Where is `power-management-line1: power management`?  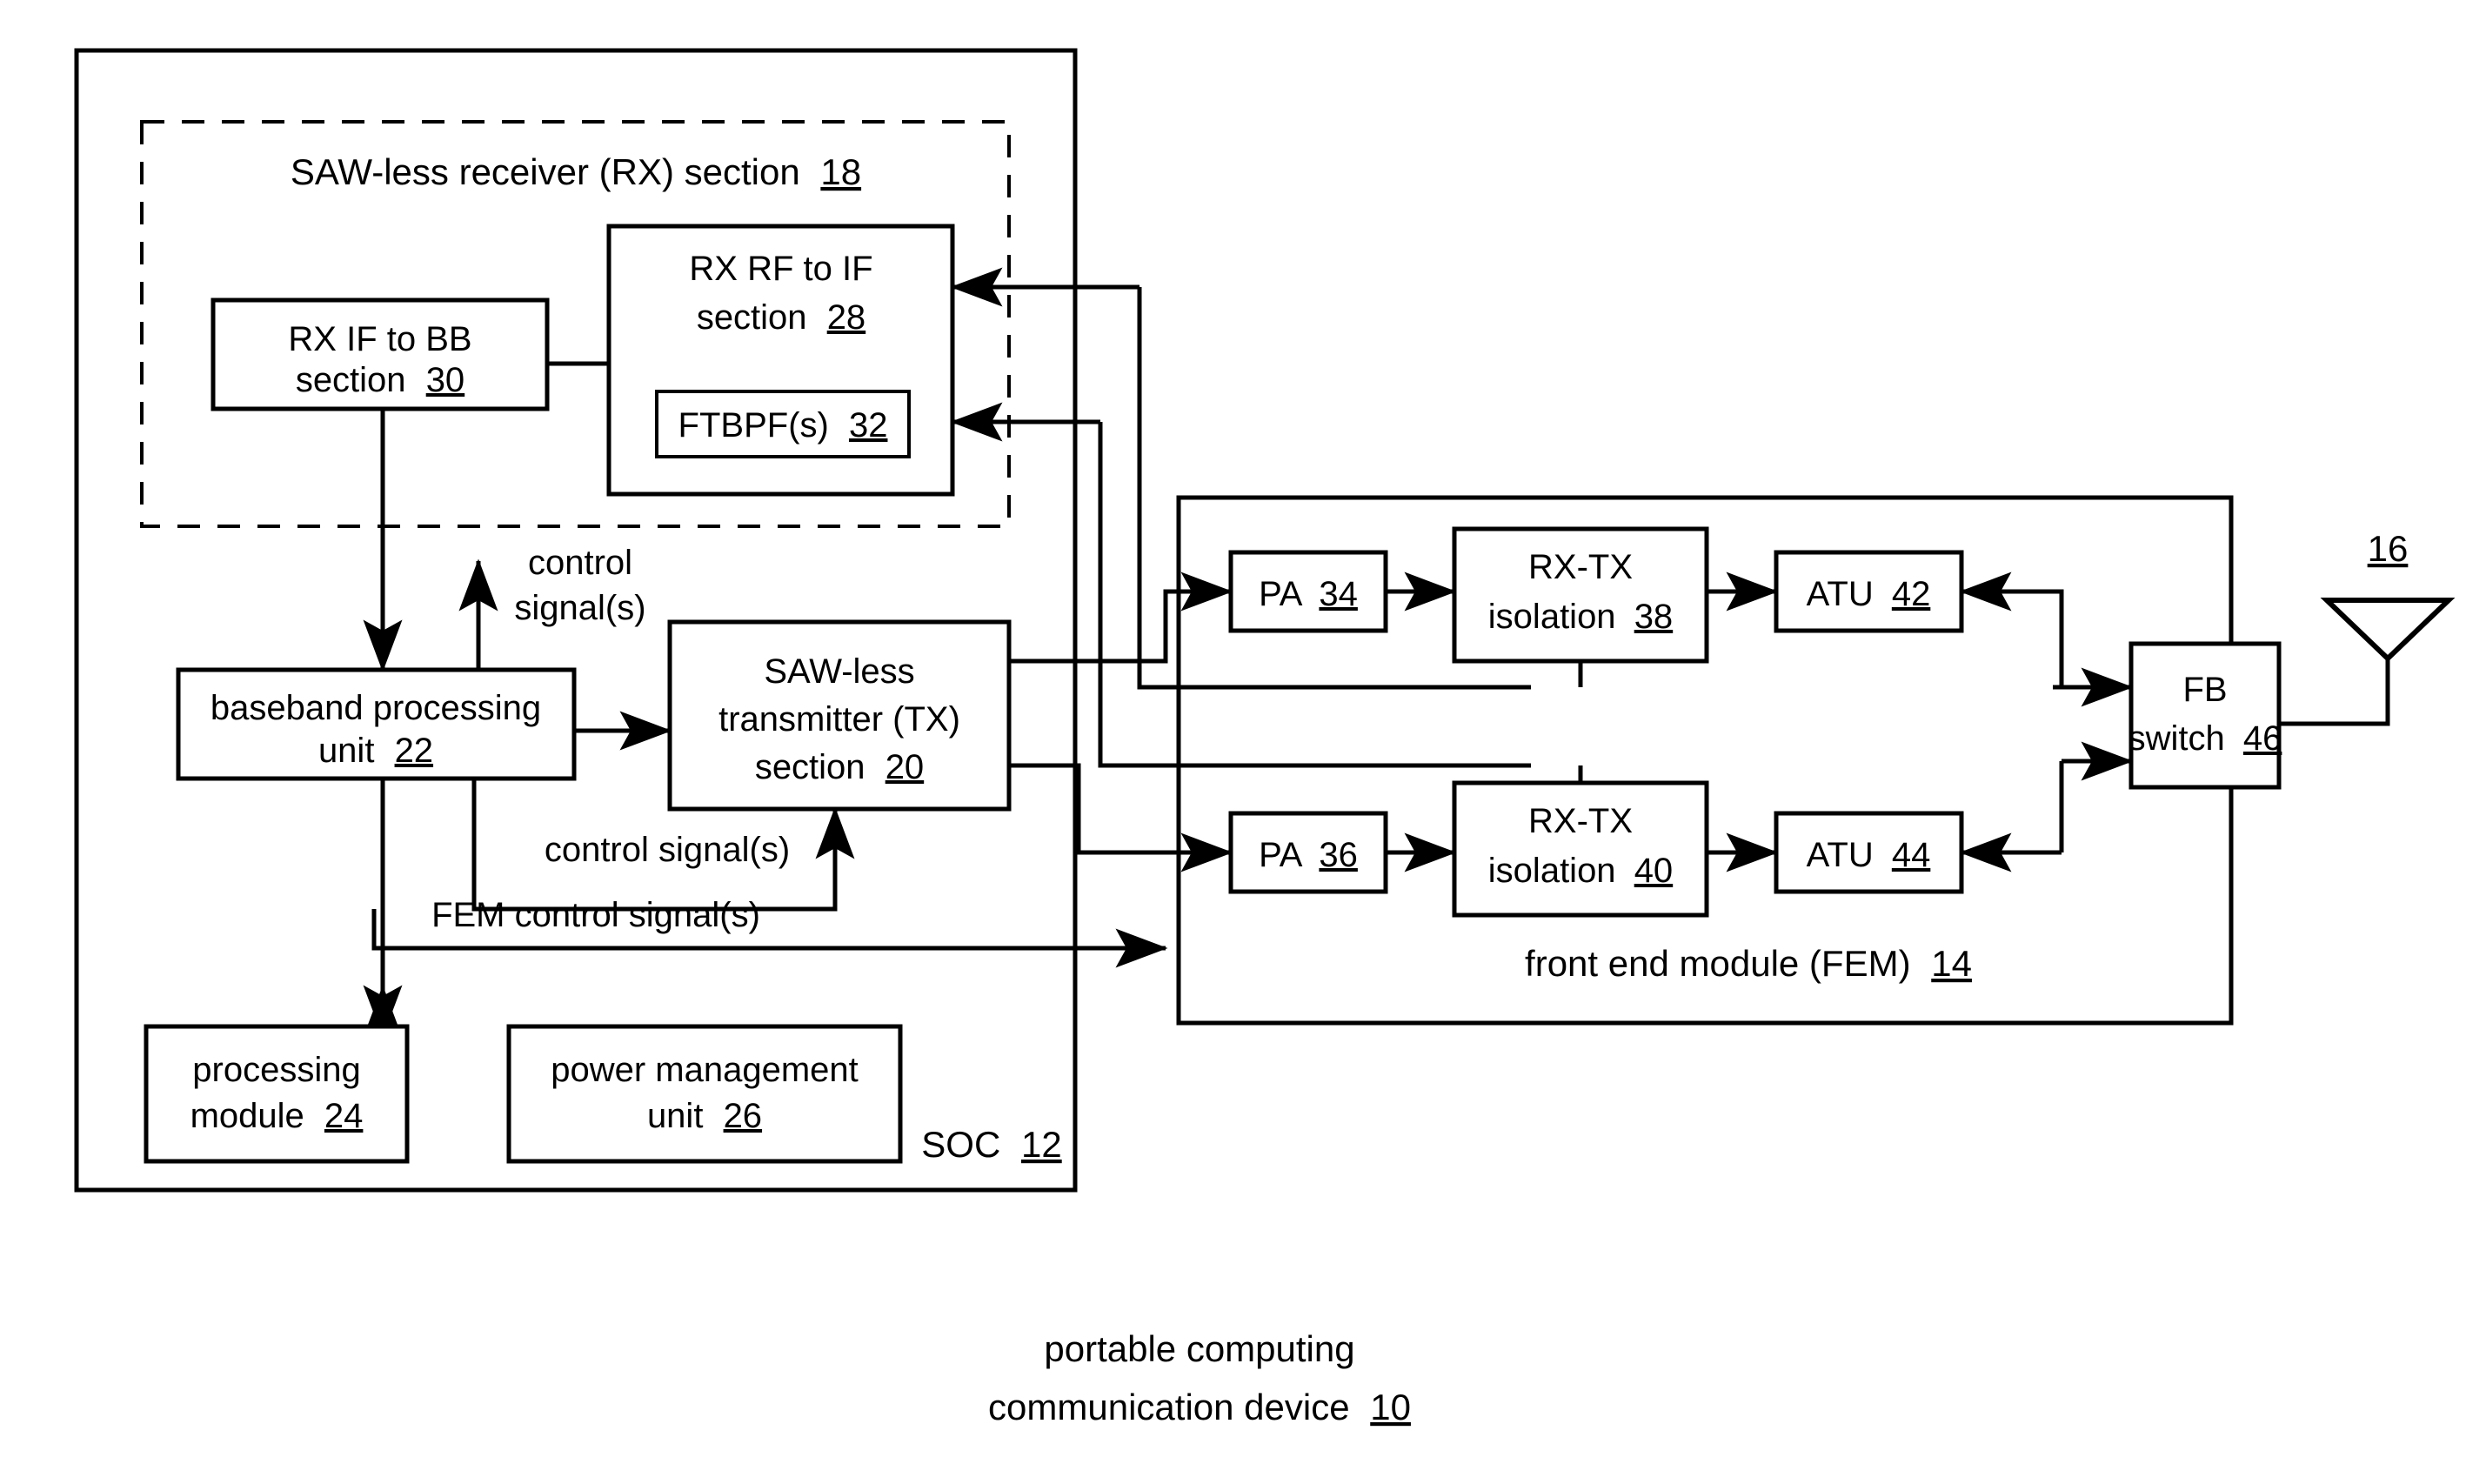 power-management-line1: power management is located at coordinates (705, 1070).